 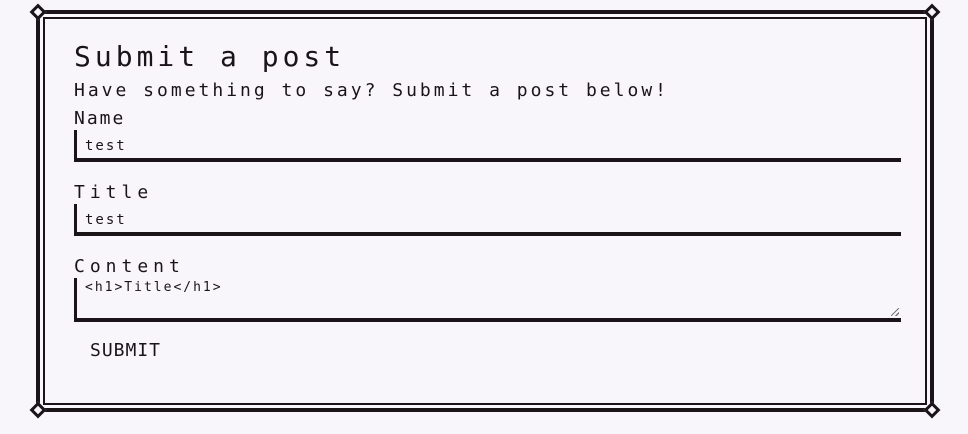 I want to click on content-textarea-wrap: <h1>Title</h1>, so click(x=487, y=300).